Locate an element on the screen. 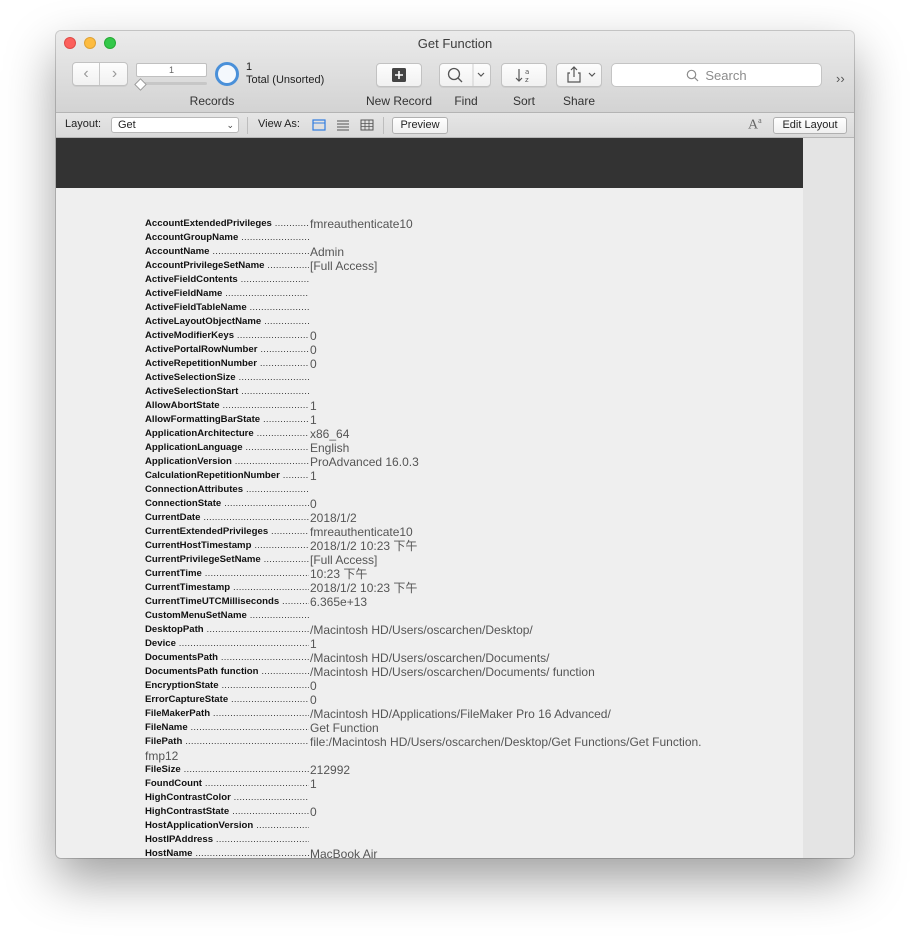  field-row: HostApplicationVersion is located at coordinates (445, 826).